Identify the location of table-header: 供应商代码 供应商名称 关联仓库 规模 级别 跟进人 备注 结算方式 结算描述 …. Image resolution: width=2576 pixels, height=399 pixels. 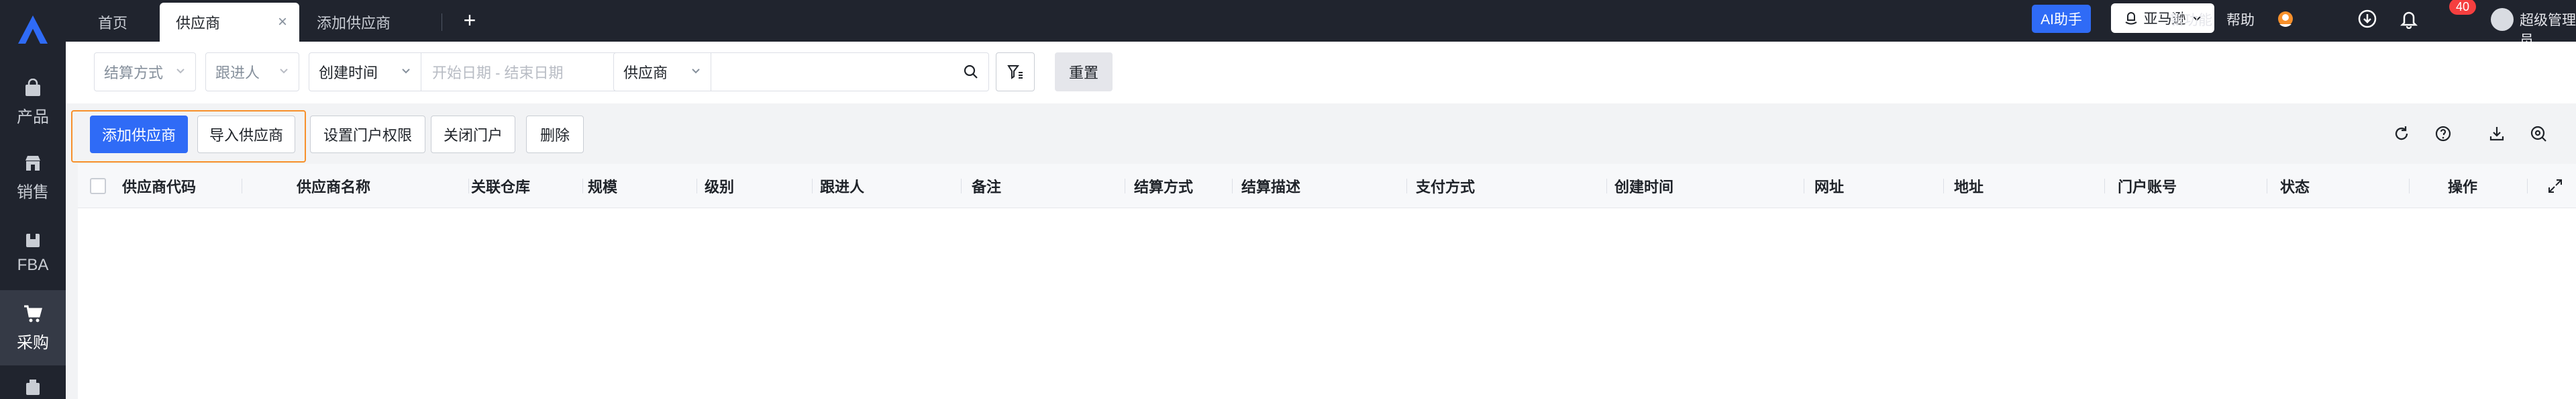
(1327, 186).